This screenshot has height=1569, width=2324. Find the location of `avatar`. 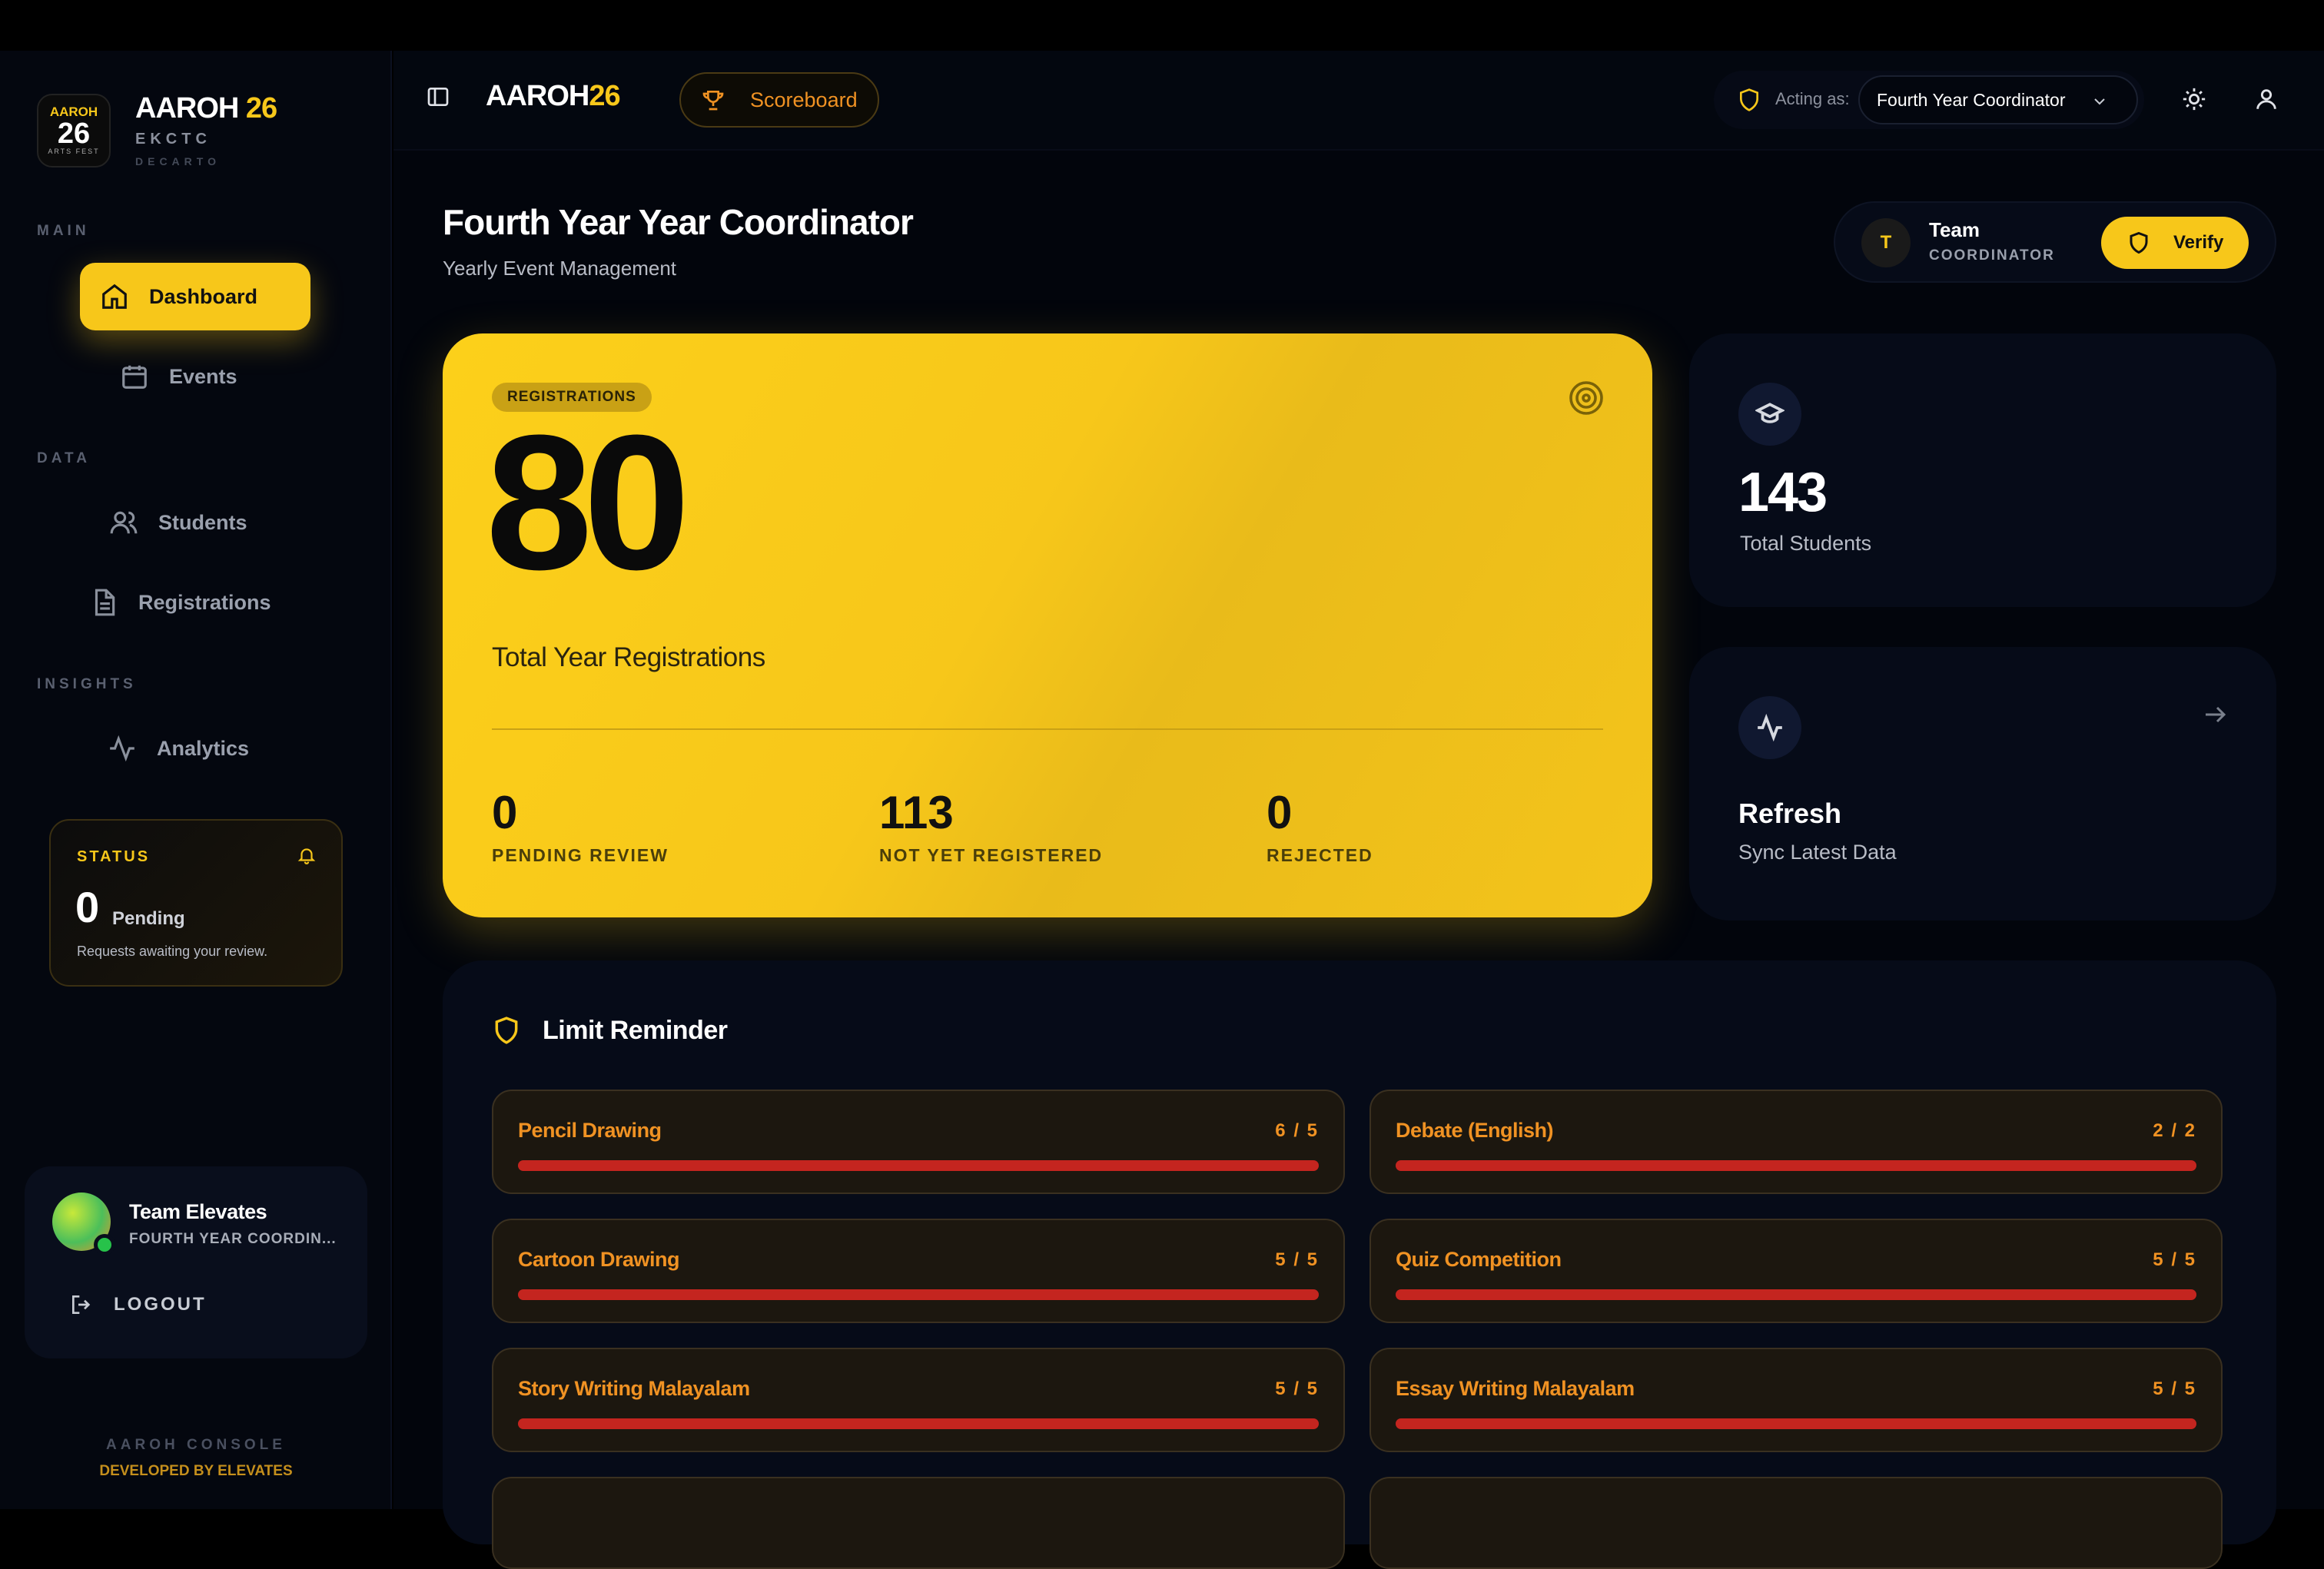

avatar is located at coordinates (83, 1224).